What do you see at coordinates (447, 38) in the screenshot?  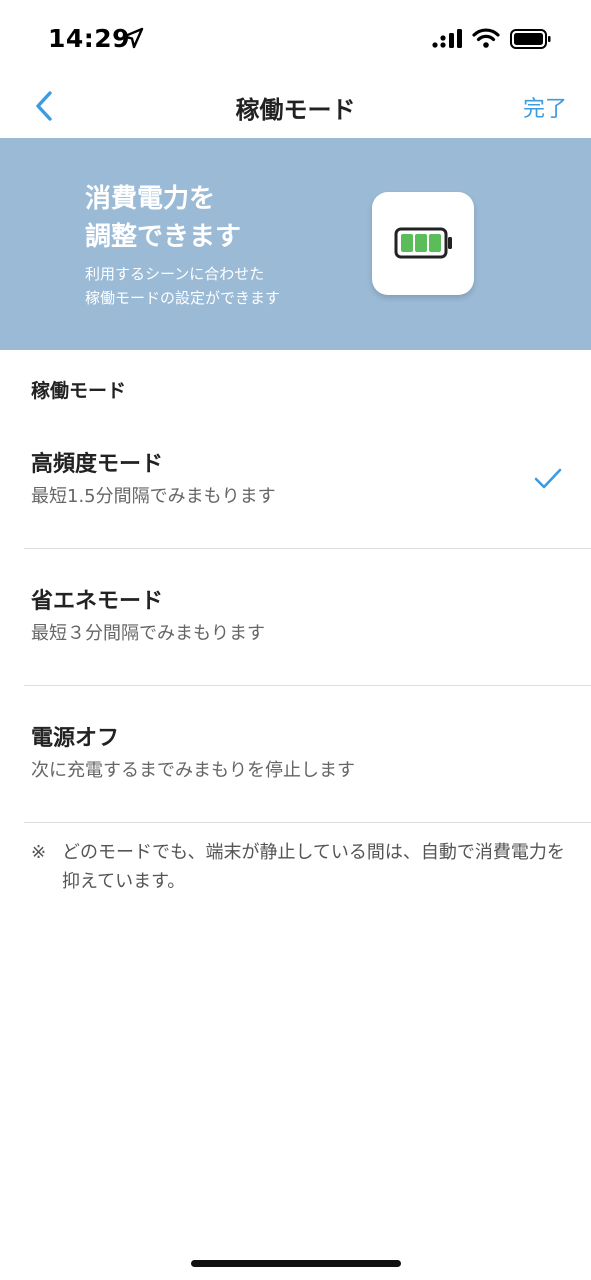 I see `cellular-signal-icon` at bounding box center [447, 38].